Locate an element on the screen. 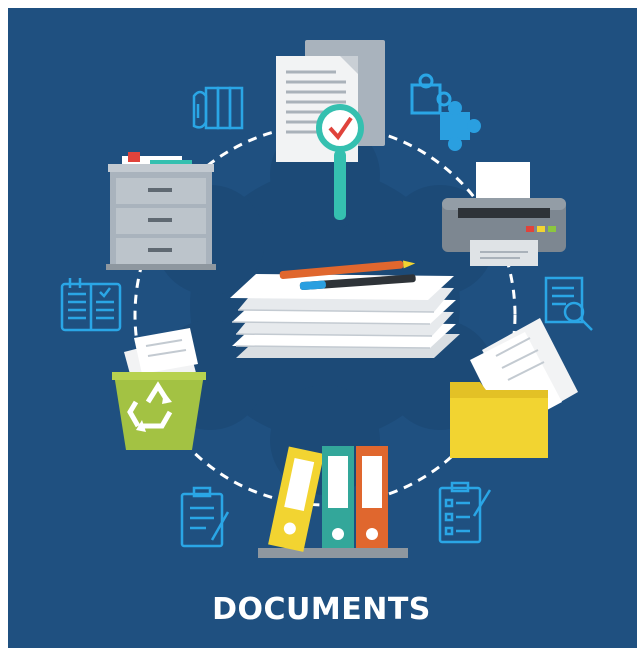 The width and height of the screenshot is (643, 650). filing-cabinet-icon is located at coordinates (161, 211).